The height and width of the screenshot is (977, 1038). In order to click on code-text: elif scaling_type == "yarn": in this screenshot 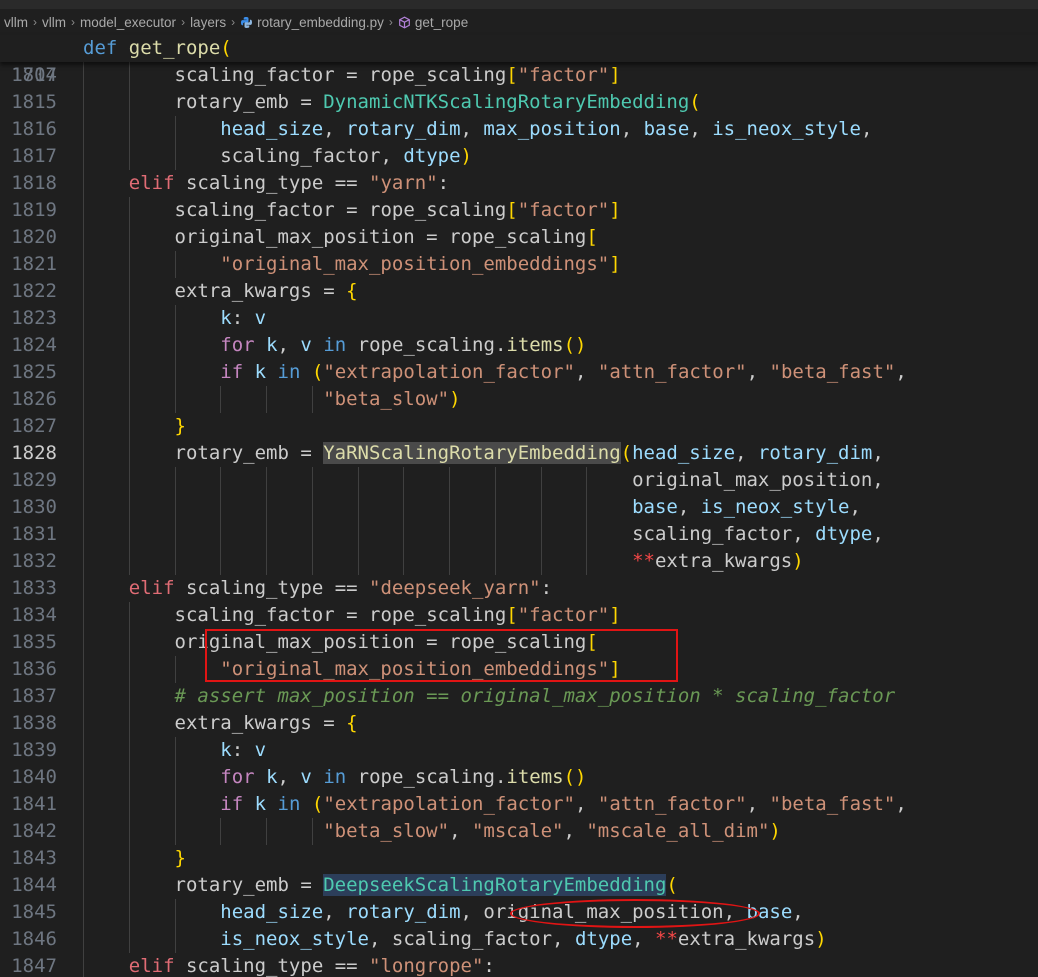, I will do `click(289, 183)`.